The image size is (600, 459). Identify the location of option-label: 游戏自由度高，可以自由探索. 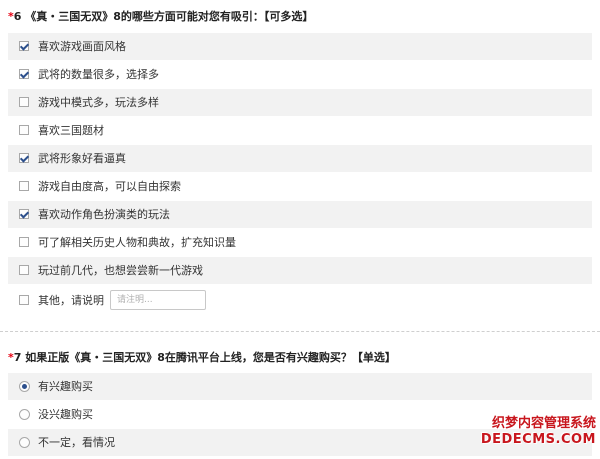
(109, 186).